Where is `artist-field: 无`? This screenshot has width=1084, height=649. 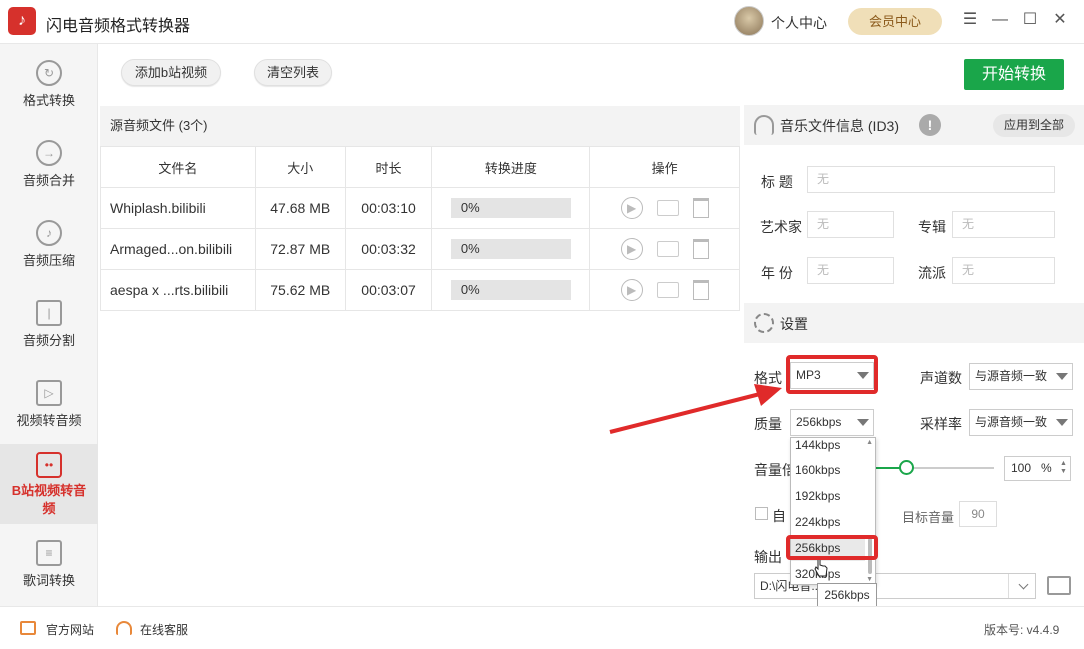 artist-field: 无 is located at coordinates (850, 224).